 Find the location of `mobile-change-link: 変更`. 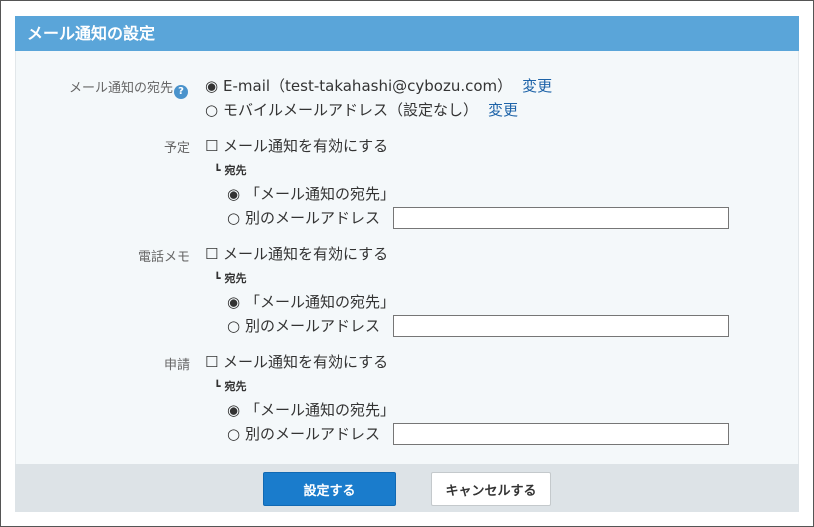

mobile-change-link: 変更 is located at coordinates (503, 110).